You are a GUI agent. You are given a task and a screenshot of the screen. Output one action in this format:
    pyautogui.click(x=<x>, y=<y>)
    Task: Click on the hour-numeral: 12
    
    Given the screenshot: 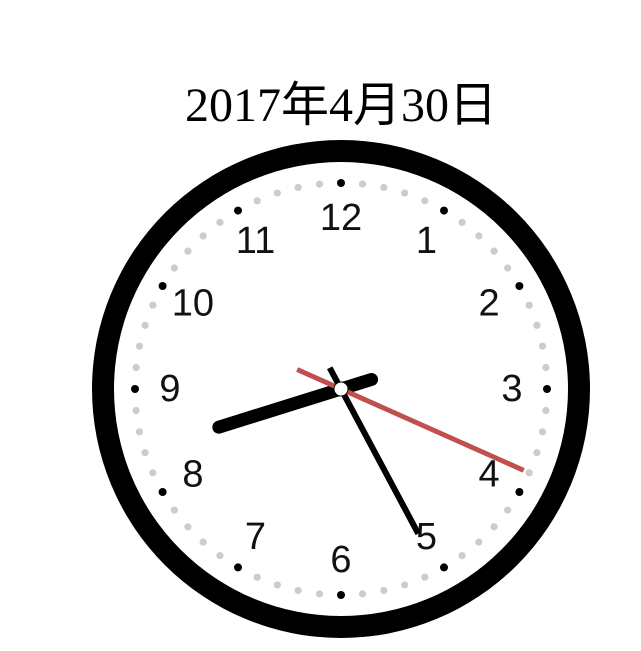 What is the action you would take?
    pyautogui.click(x=341, y=218)
    